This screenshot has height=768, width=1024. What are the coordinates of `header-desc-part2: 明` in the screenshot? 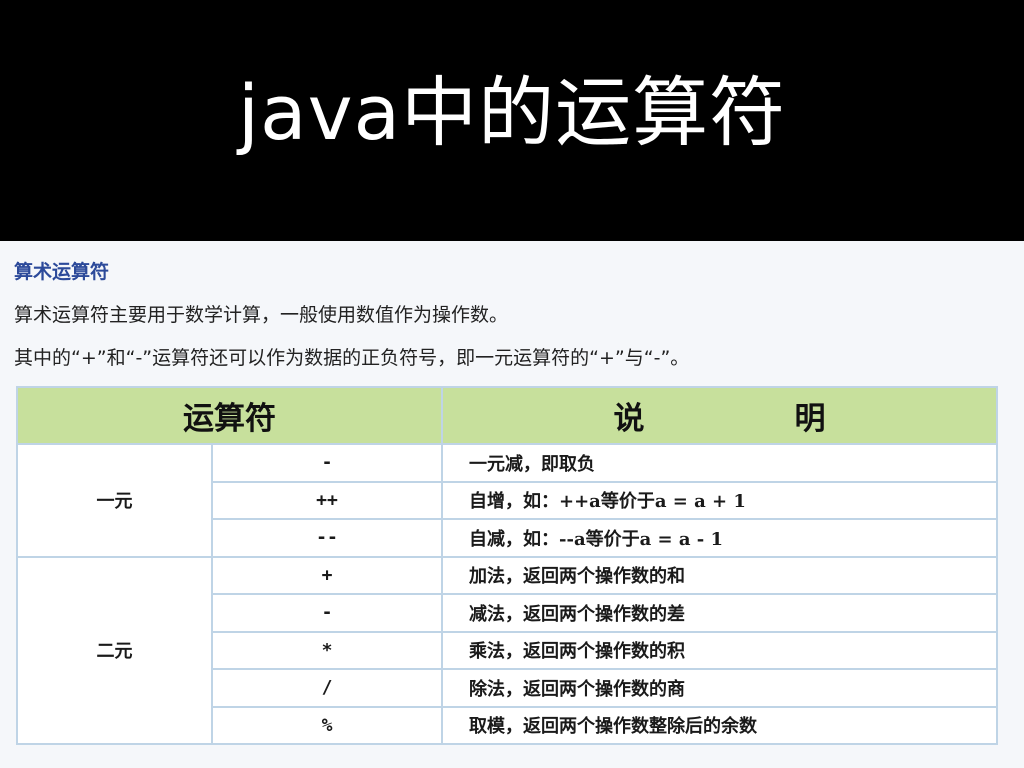 It's located at (810, 419).